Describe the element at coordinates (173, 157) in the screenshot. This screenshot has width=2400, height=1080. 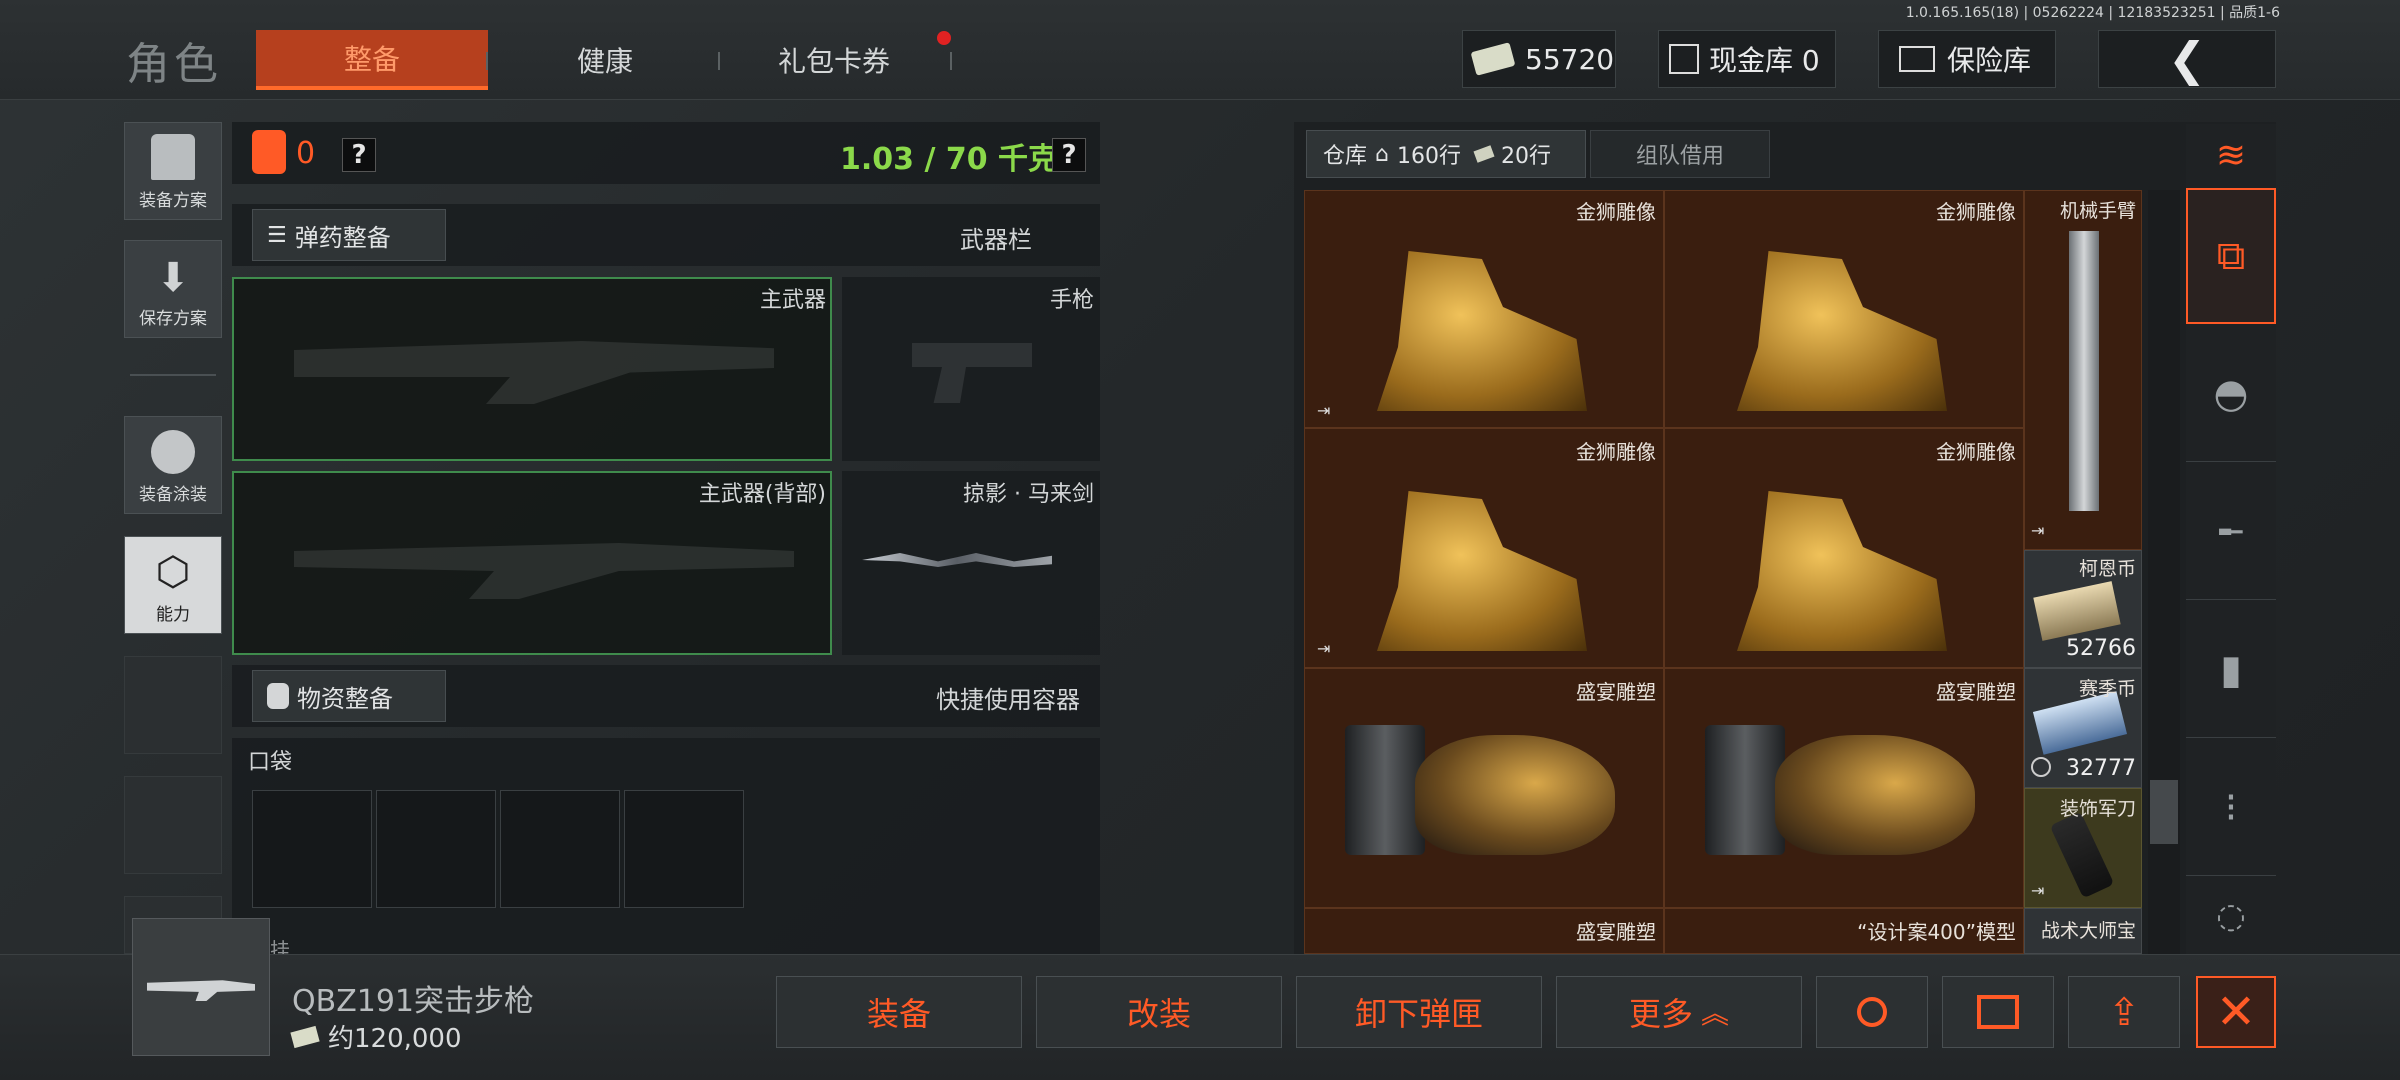
I see `vest-icon` at that location.